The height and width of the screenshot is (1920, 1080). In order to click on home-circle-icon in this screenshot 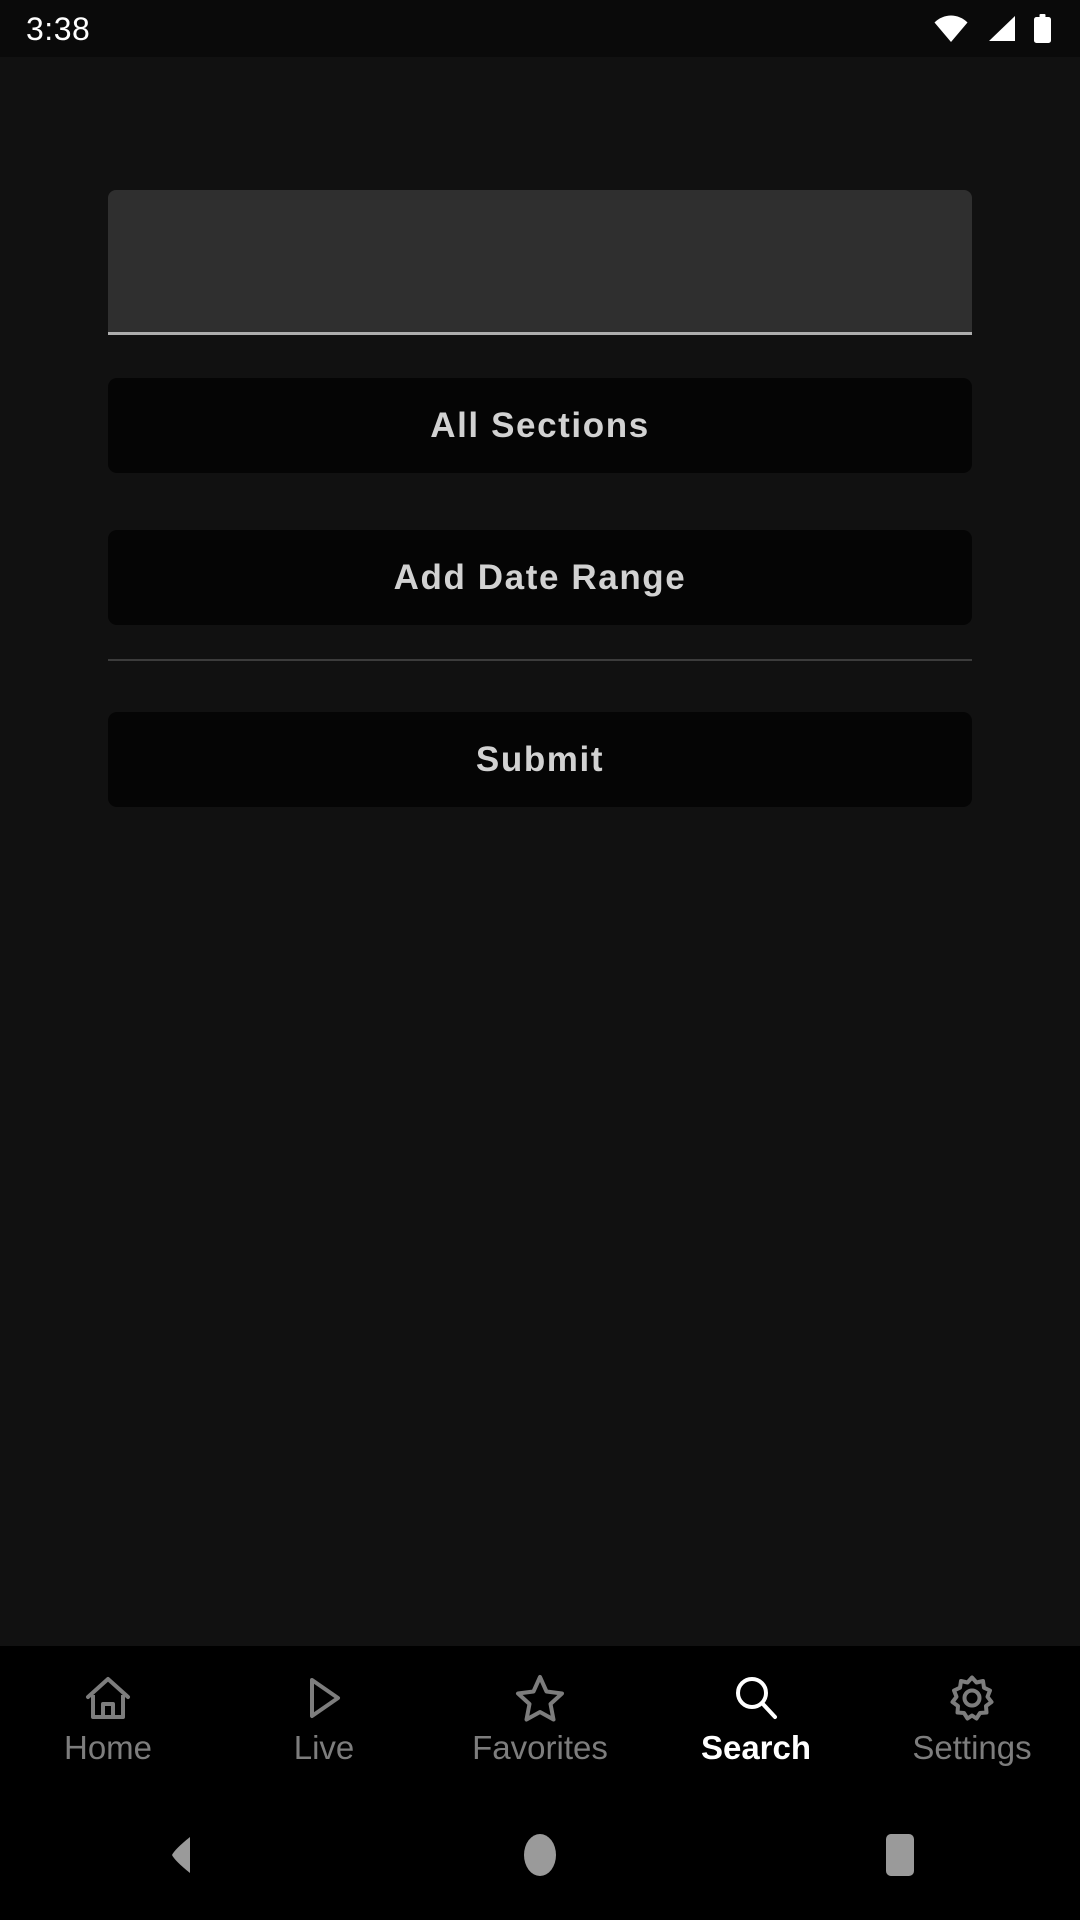, I will do `click(540, 1855)`.